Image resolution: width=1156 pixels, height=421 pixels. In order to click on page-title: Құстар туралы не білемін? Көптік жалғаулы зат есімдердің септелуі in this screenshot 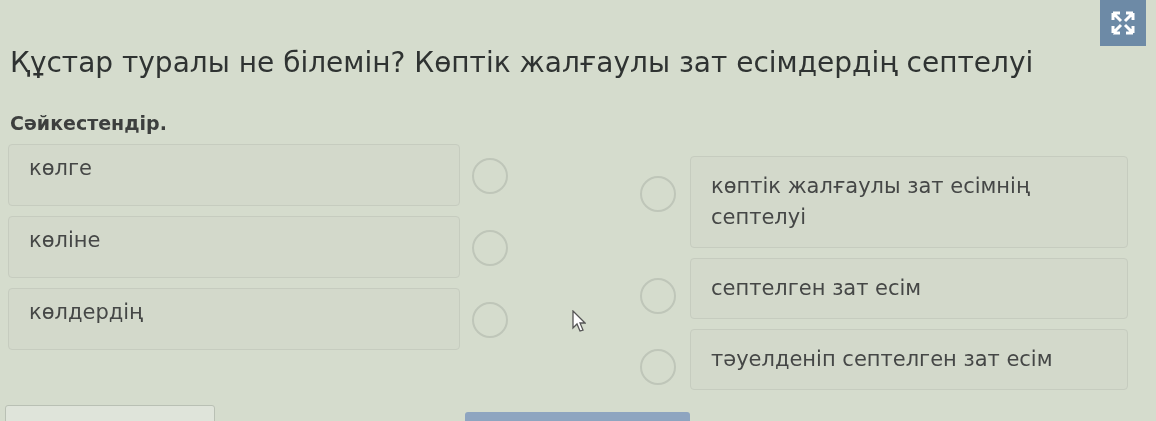, I will do `click(522, 63)`.